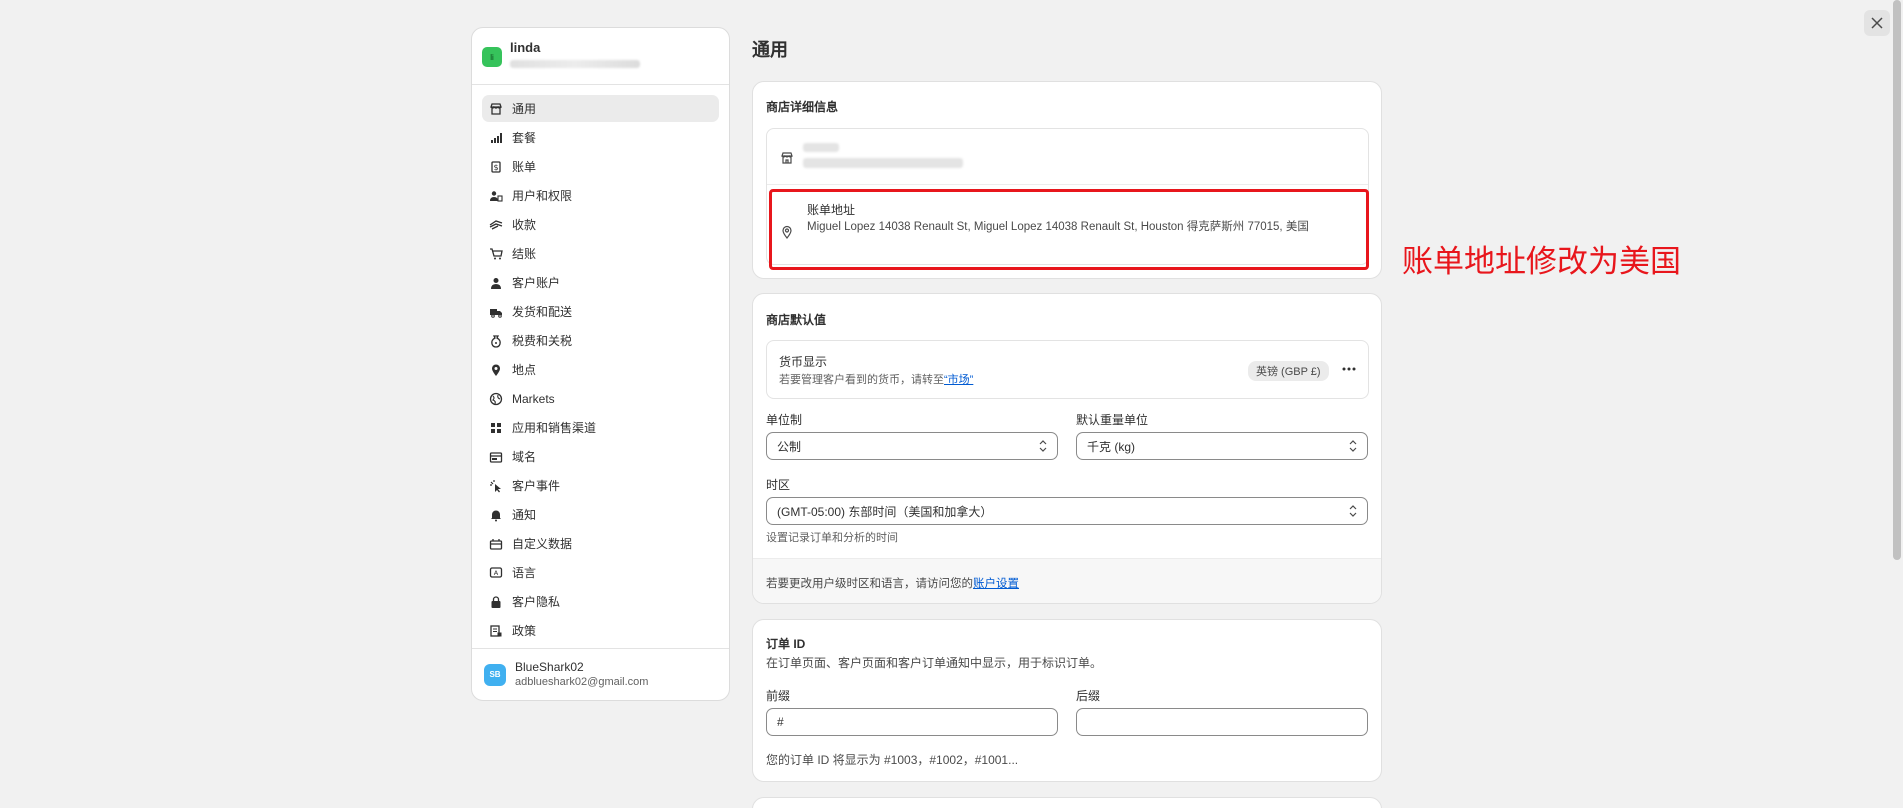  Describe the element at coordinates (496, 515) in the screenshot. I see `bell-icon` at that location.